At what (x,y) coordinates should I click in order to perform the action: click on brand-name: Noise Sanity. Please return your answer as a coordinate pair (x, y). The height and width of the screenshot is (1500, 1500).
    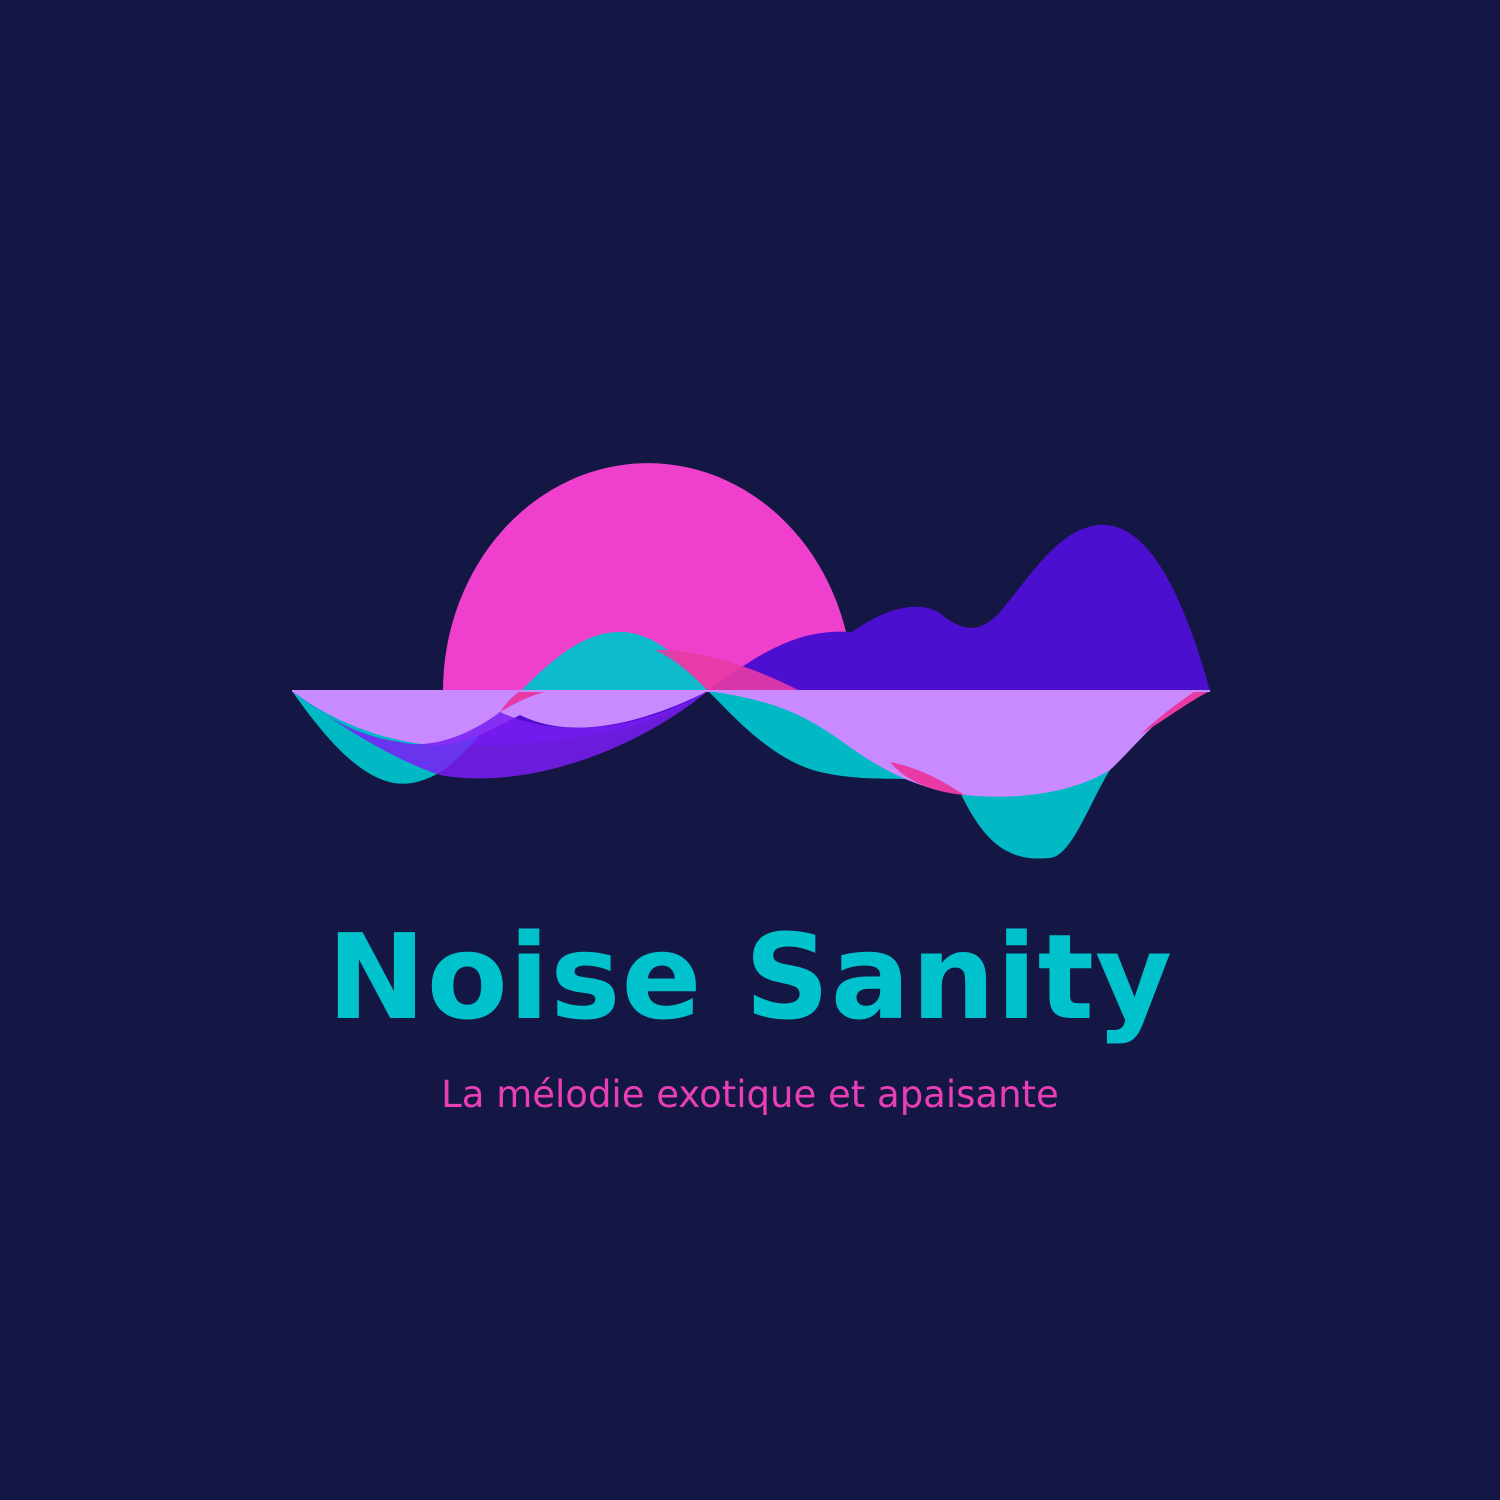
    Looking at the image, I should click on (749, 977).